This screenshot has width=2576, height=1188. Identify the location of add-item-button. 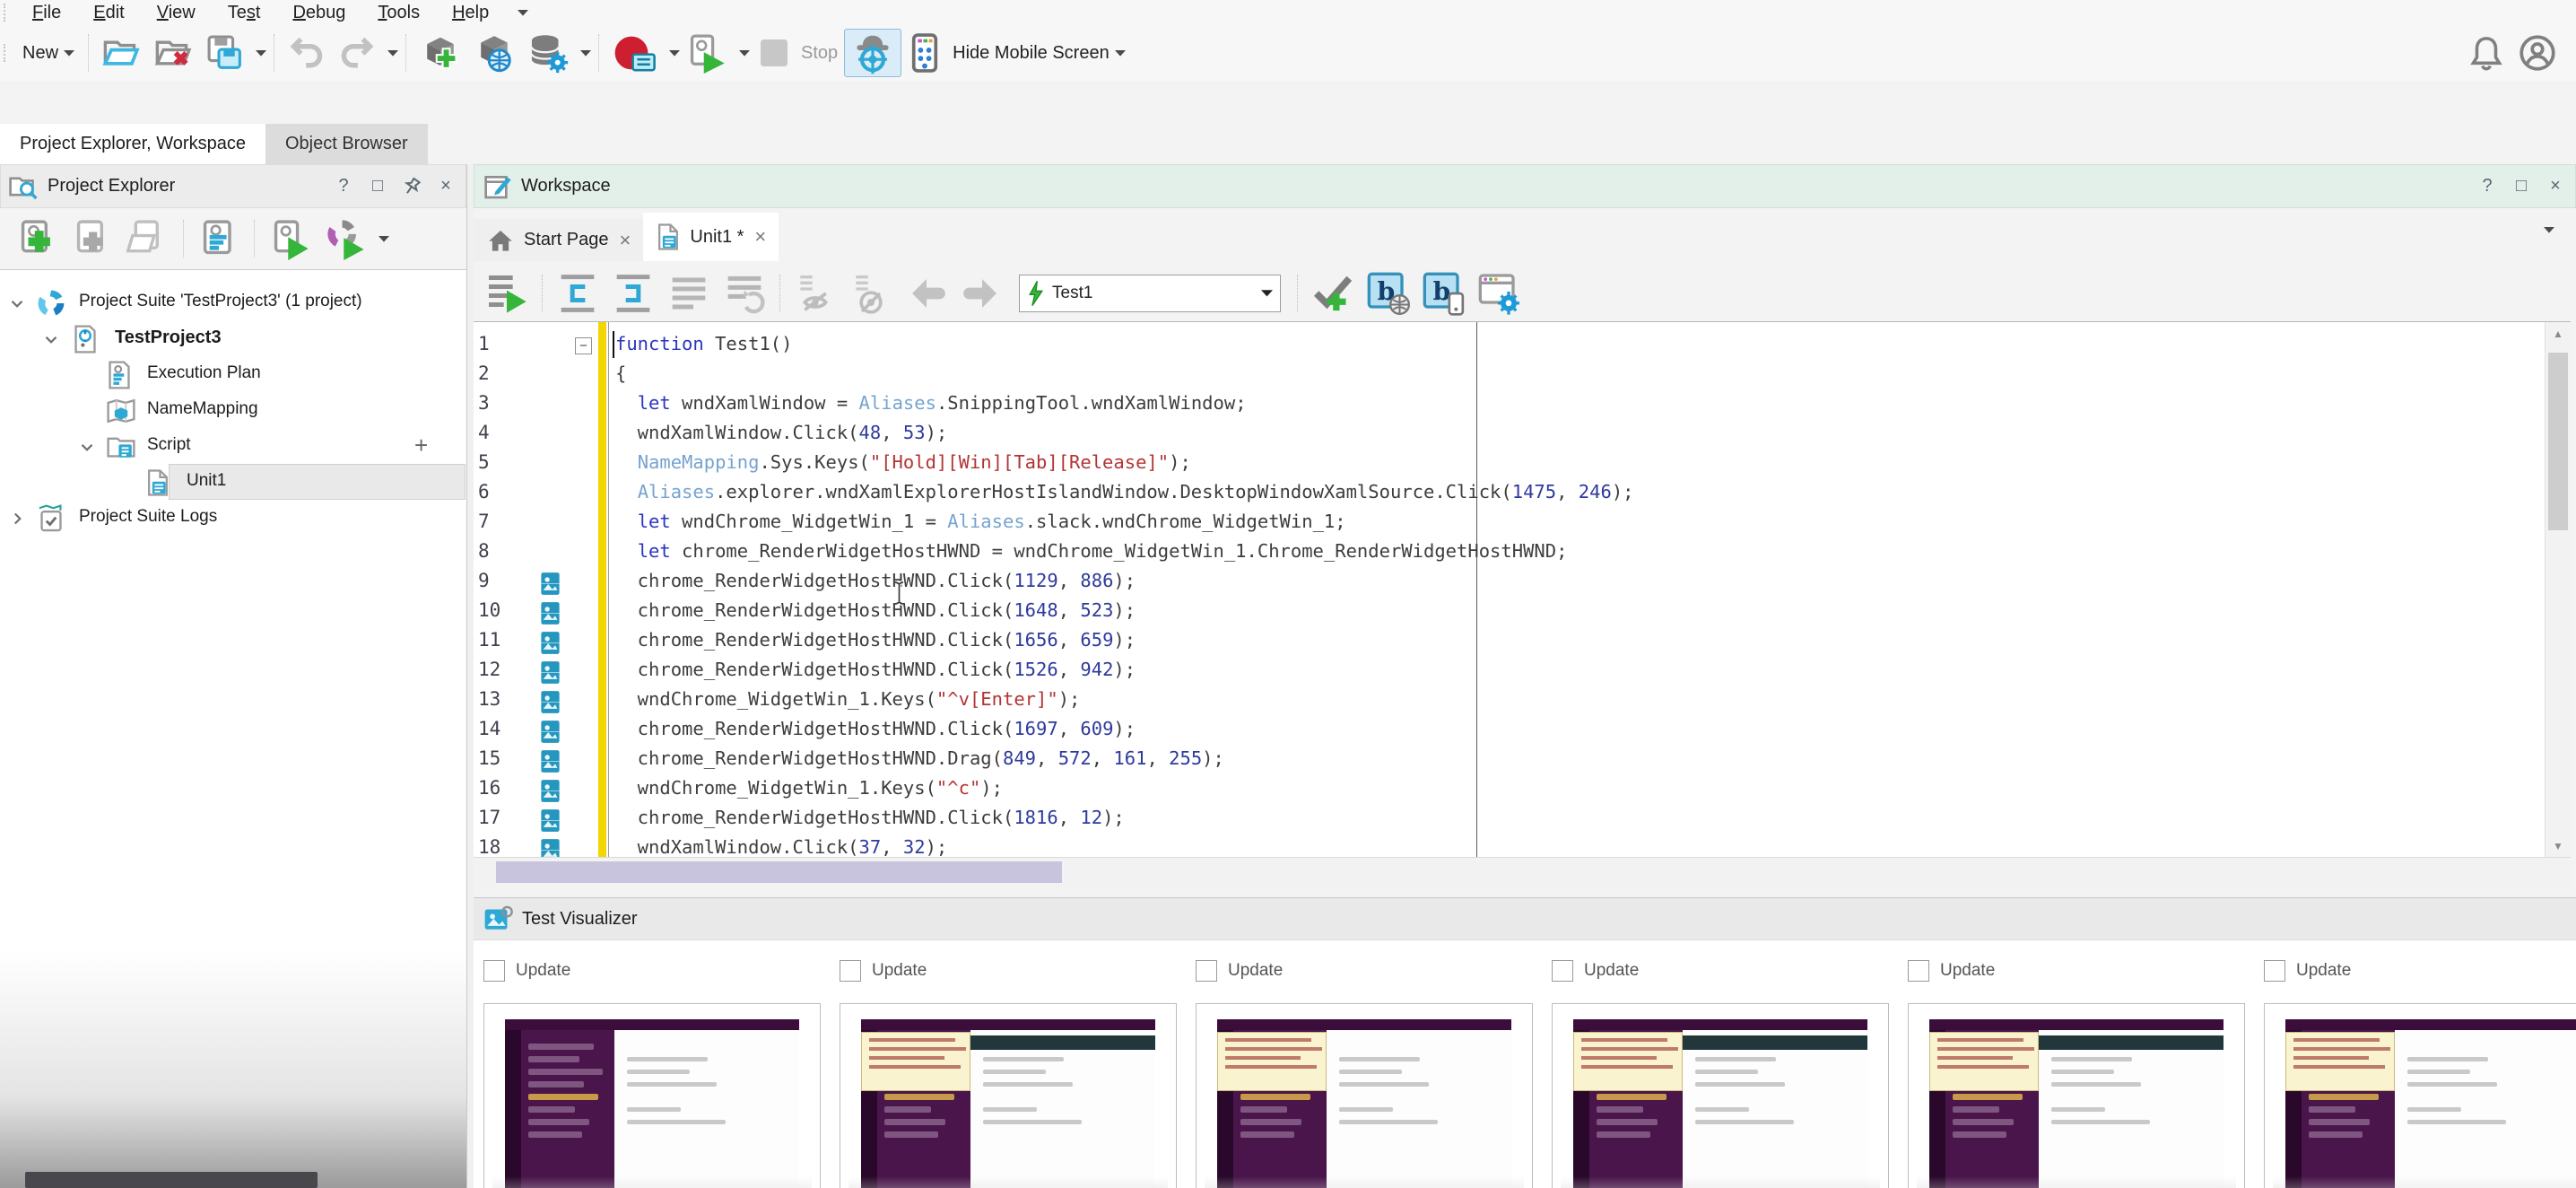
(92, 238).